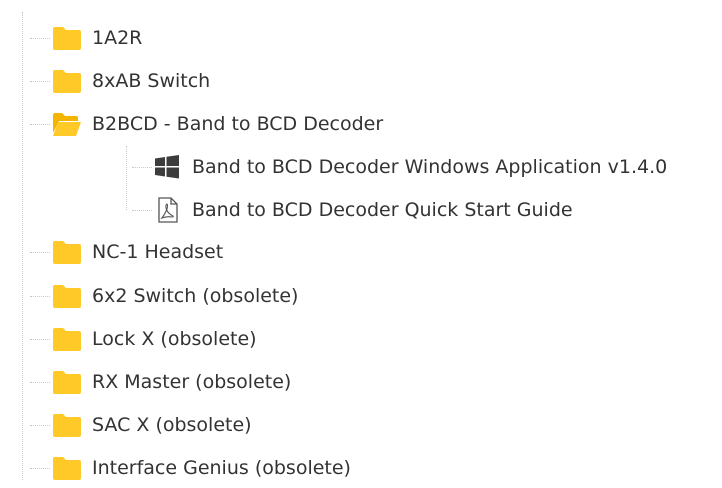  I want to click on tree-item-label: 6x2 Switch (obsolete), so click(195, 296).